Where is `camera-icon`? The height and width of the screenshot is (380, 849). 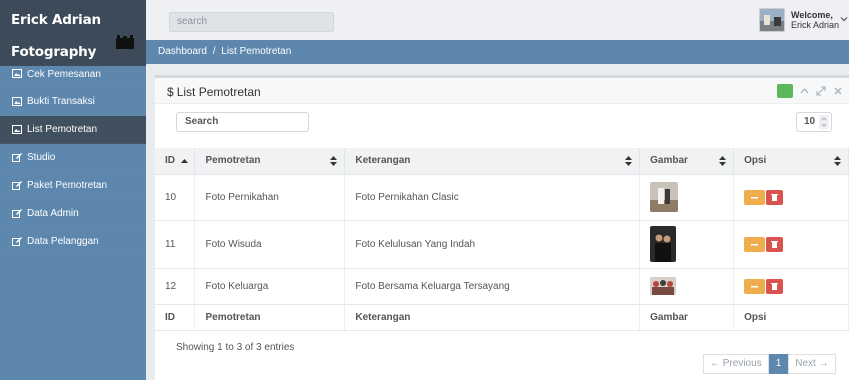
camera-icon is located at coordinates (125, 42).